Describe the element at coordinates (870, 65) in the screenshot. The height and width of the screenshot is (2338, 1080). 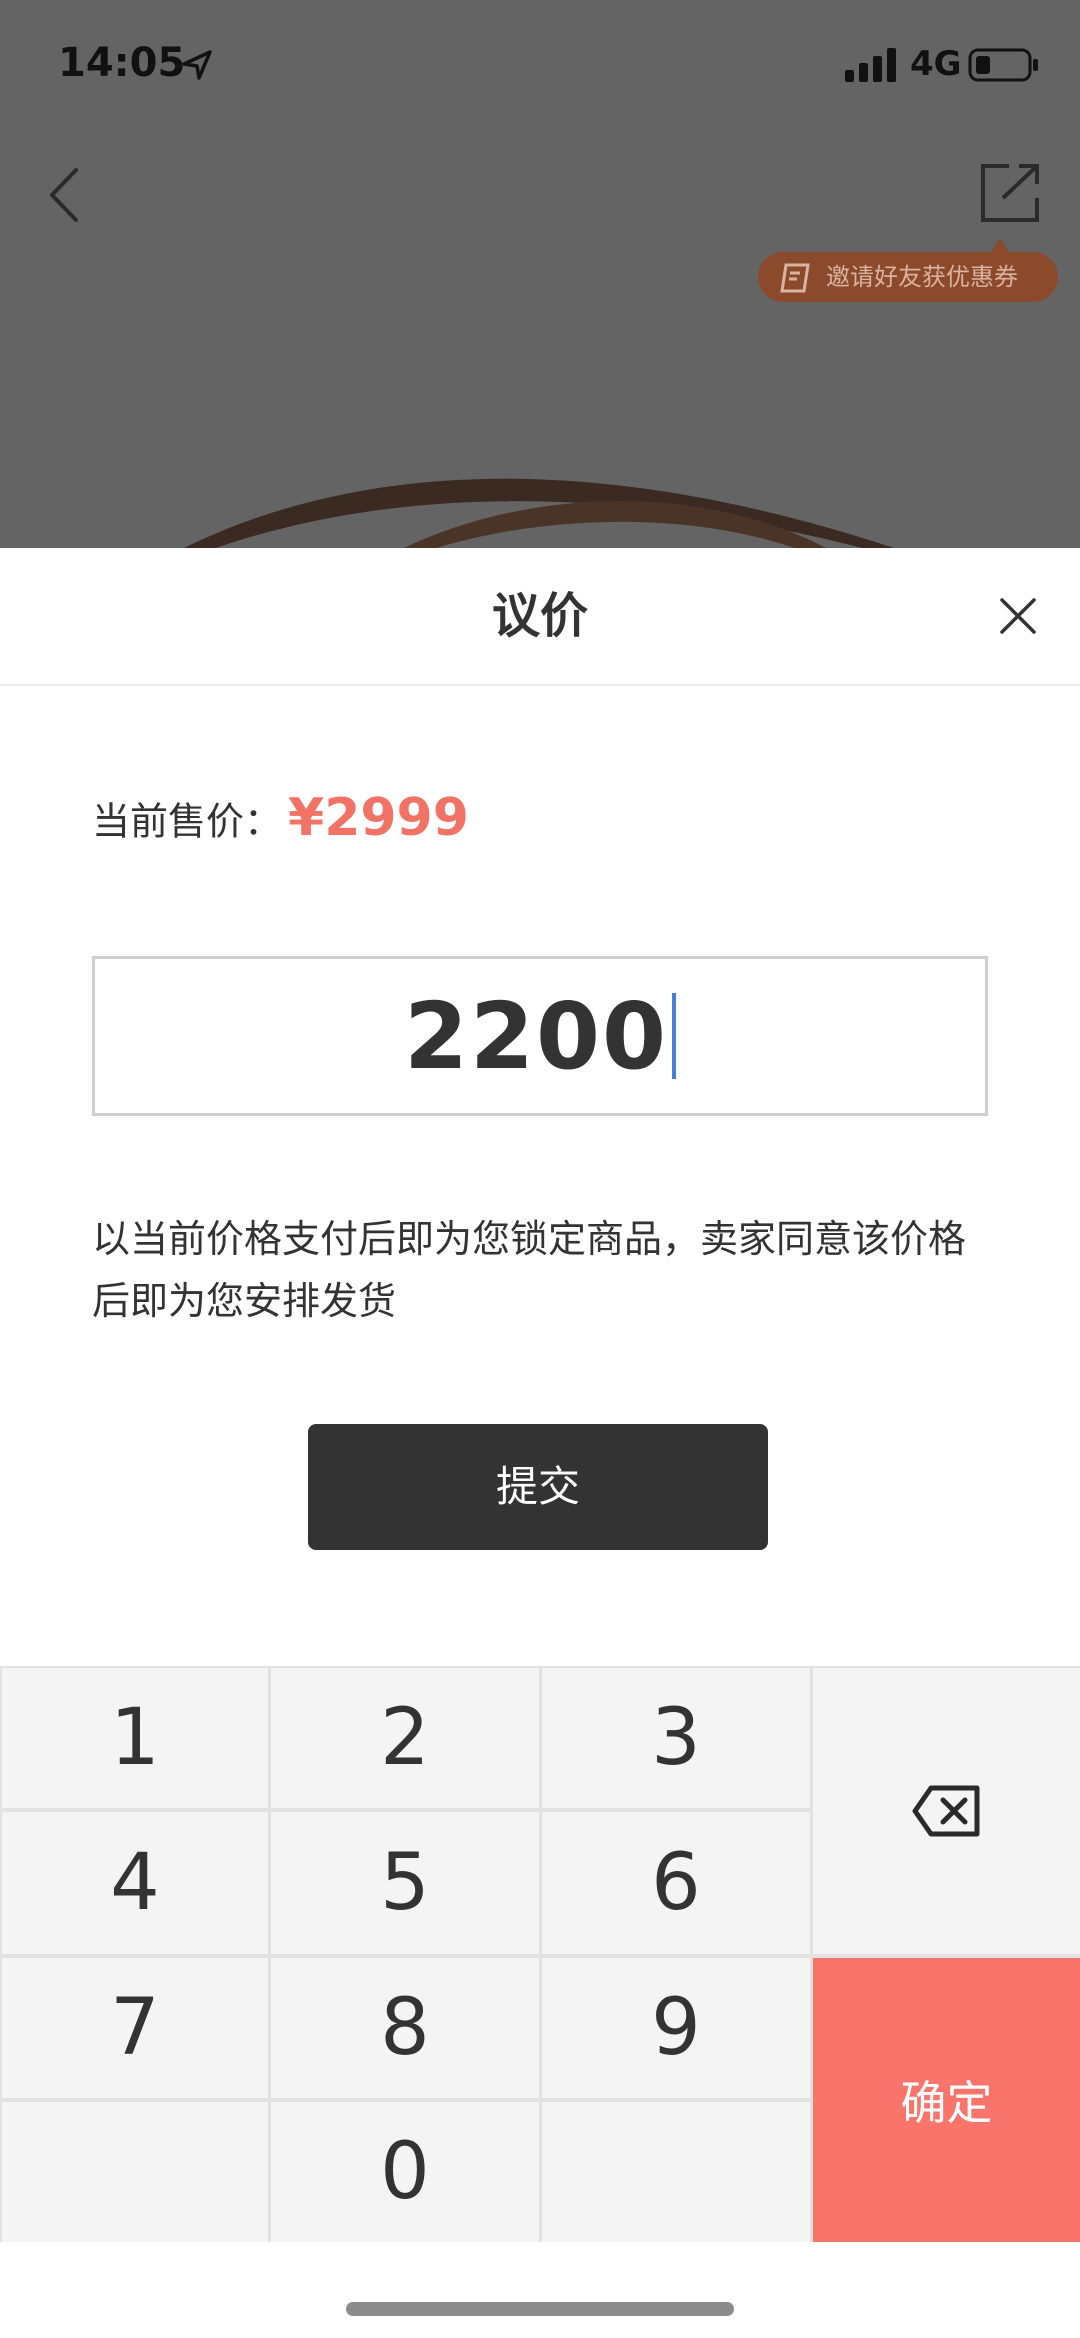
I see `signal-icon` at that location.